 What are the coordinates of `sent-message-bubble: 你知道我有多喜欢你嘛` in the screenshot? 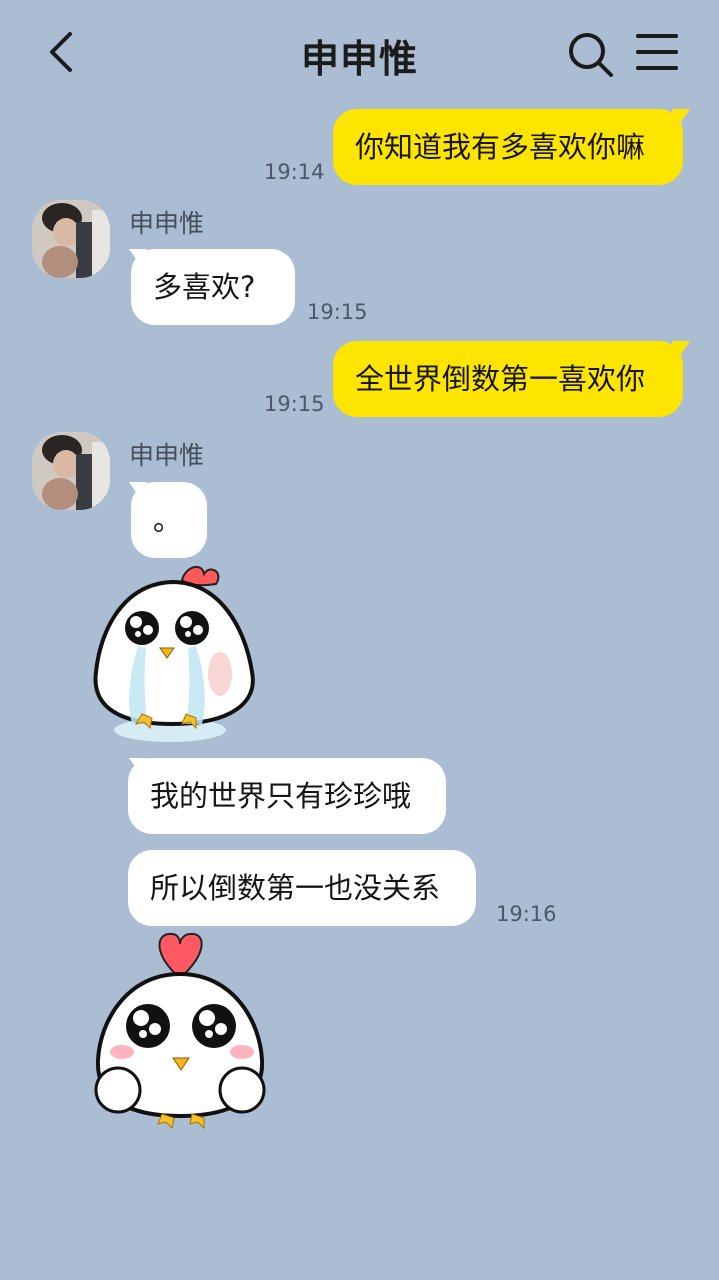 It's located at (508, 147).